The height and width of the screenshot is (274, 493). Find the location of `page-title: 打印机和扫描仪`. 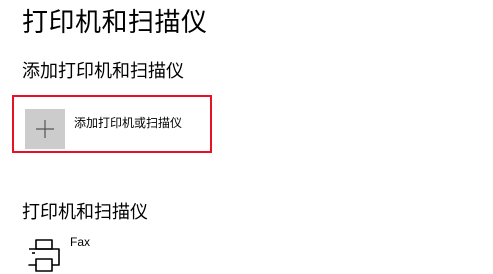

page-title: 打印机和扫描仪 is located at coordinates (115, 23).